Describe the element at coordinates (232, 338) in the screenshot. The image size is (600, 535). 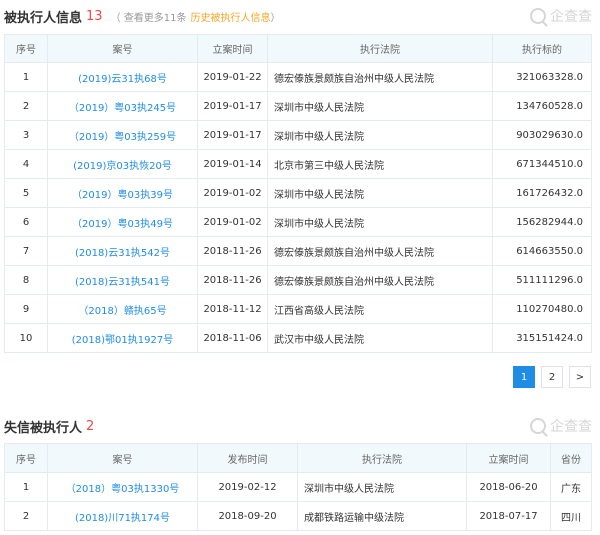
I see `filing-date: 2018-11-06` at that location.